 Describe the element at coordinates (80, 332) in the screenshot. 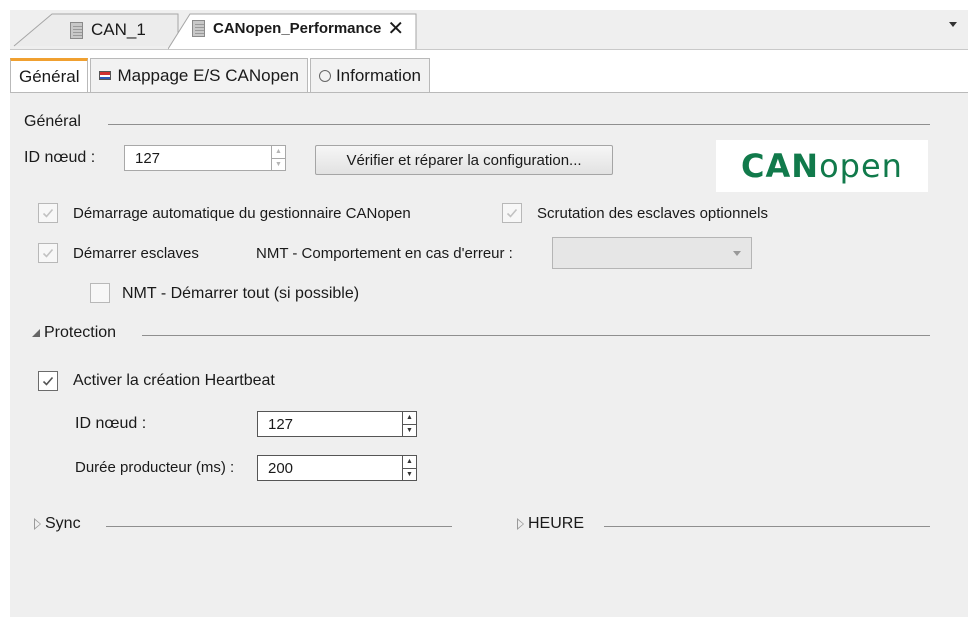

I see `section-title-text: Protection` at that location.